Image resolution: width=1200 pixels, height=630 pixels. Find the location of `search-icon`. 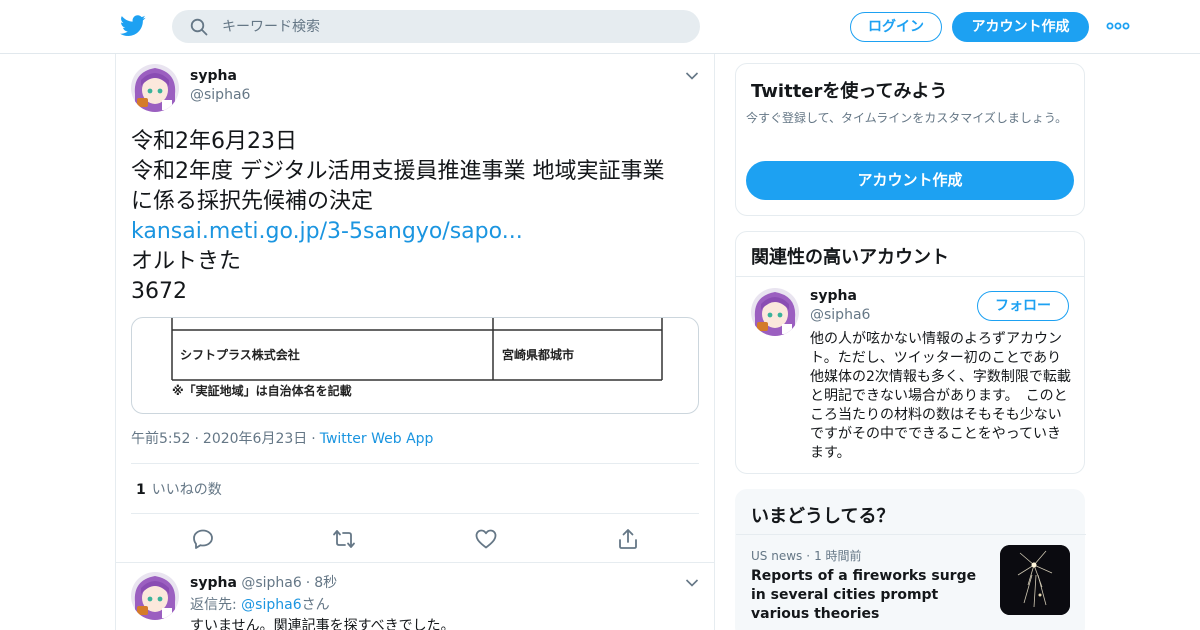

search-icon is located at coordinates (199, 27).